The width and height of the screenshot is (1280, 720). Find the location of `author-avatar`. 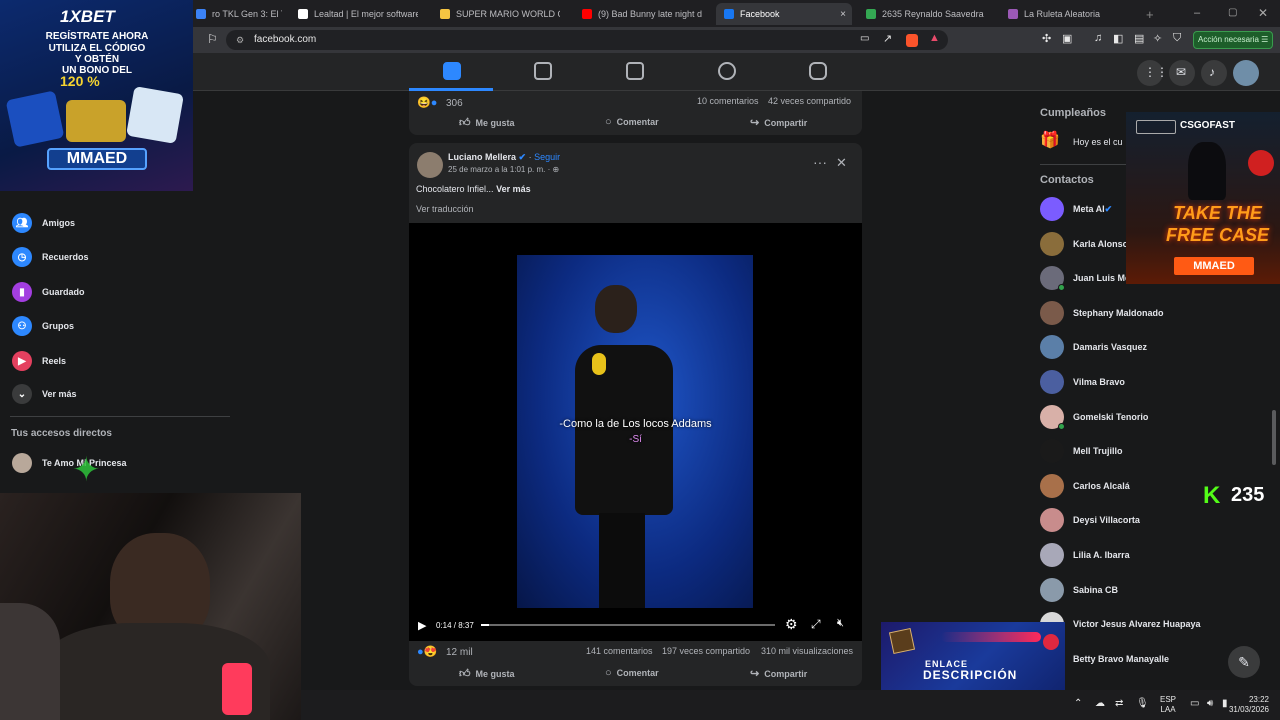

author-avatar is located at coordinates (430, 165).